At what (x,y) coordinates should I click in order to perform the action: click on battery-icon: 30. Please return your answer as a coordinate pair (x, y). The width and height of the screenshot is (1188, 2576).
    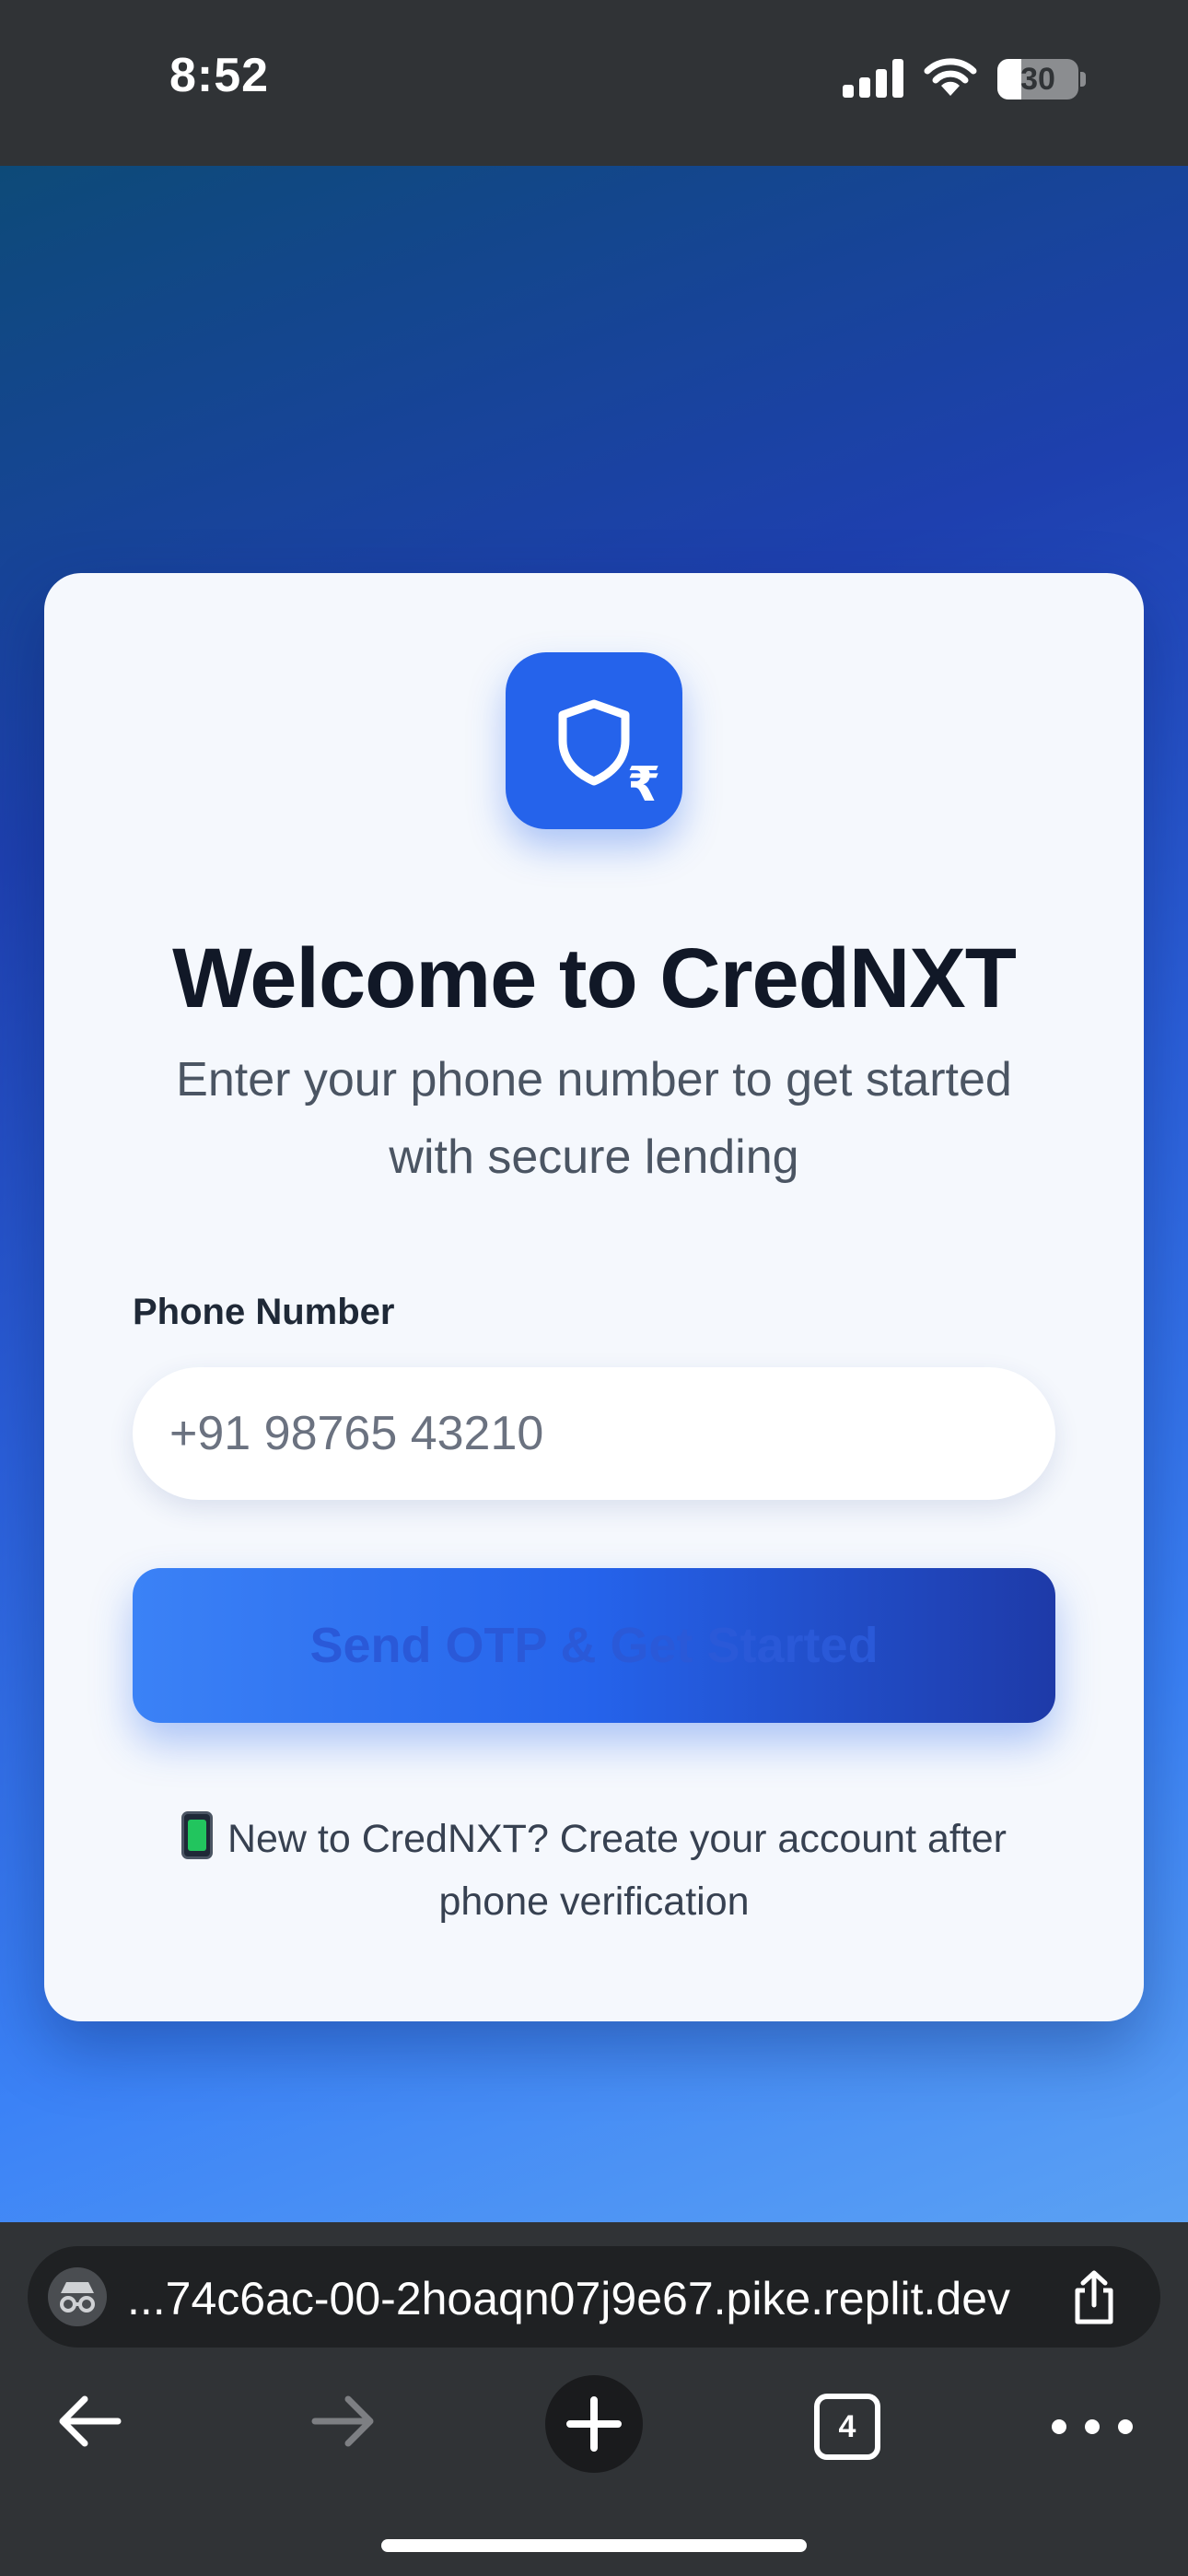
    Looking at the image, I should click on (1041, 79).